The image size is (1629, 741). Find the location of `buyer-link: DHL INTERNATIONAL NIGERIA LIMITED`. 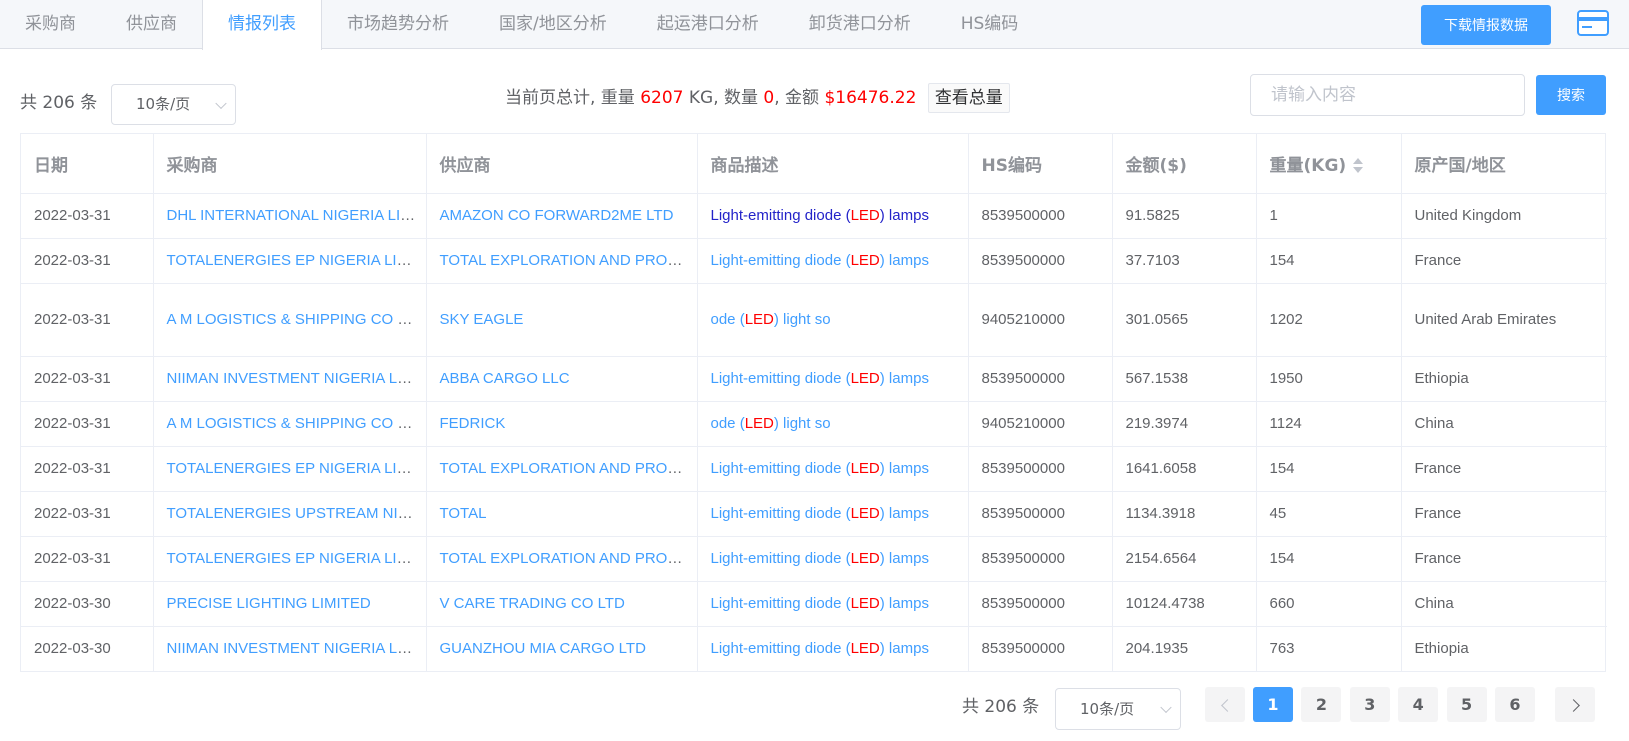

buyer-link: DHL INTERNATIONAL NIGERIA LIMITED is located at coordinates (296, 215).